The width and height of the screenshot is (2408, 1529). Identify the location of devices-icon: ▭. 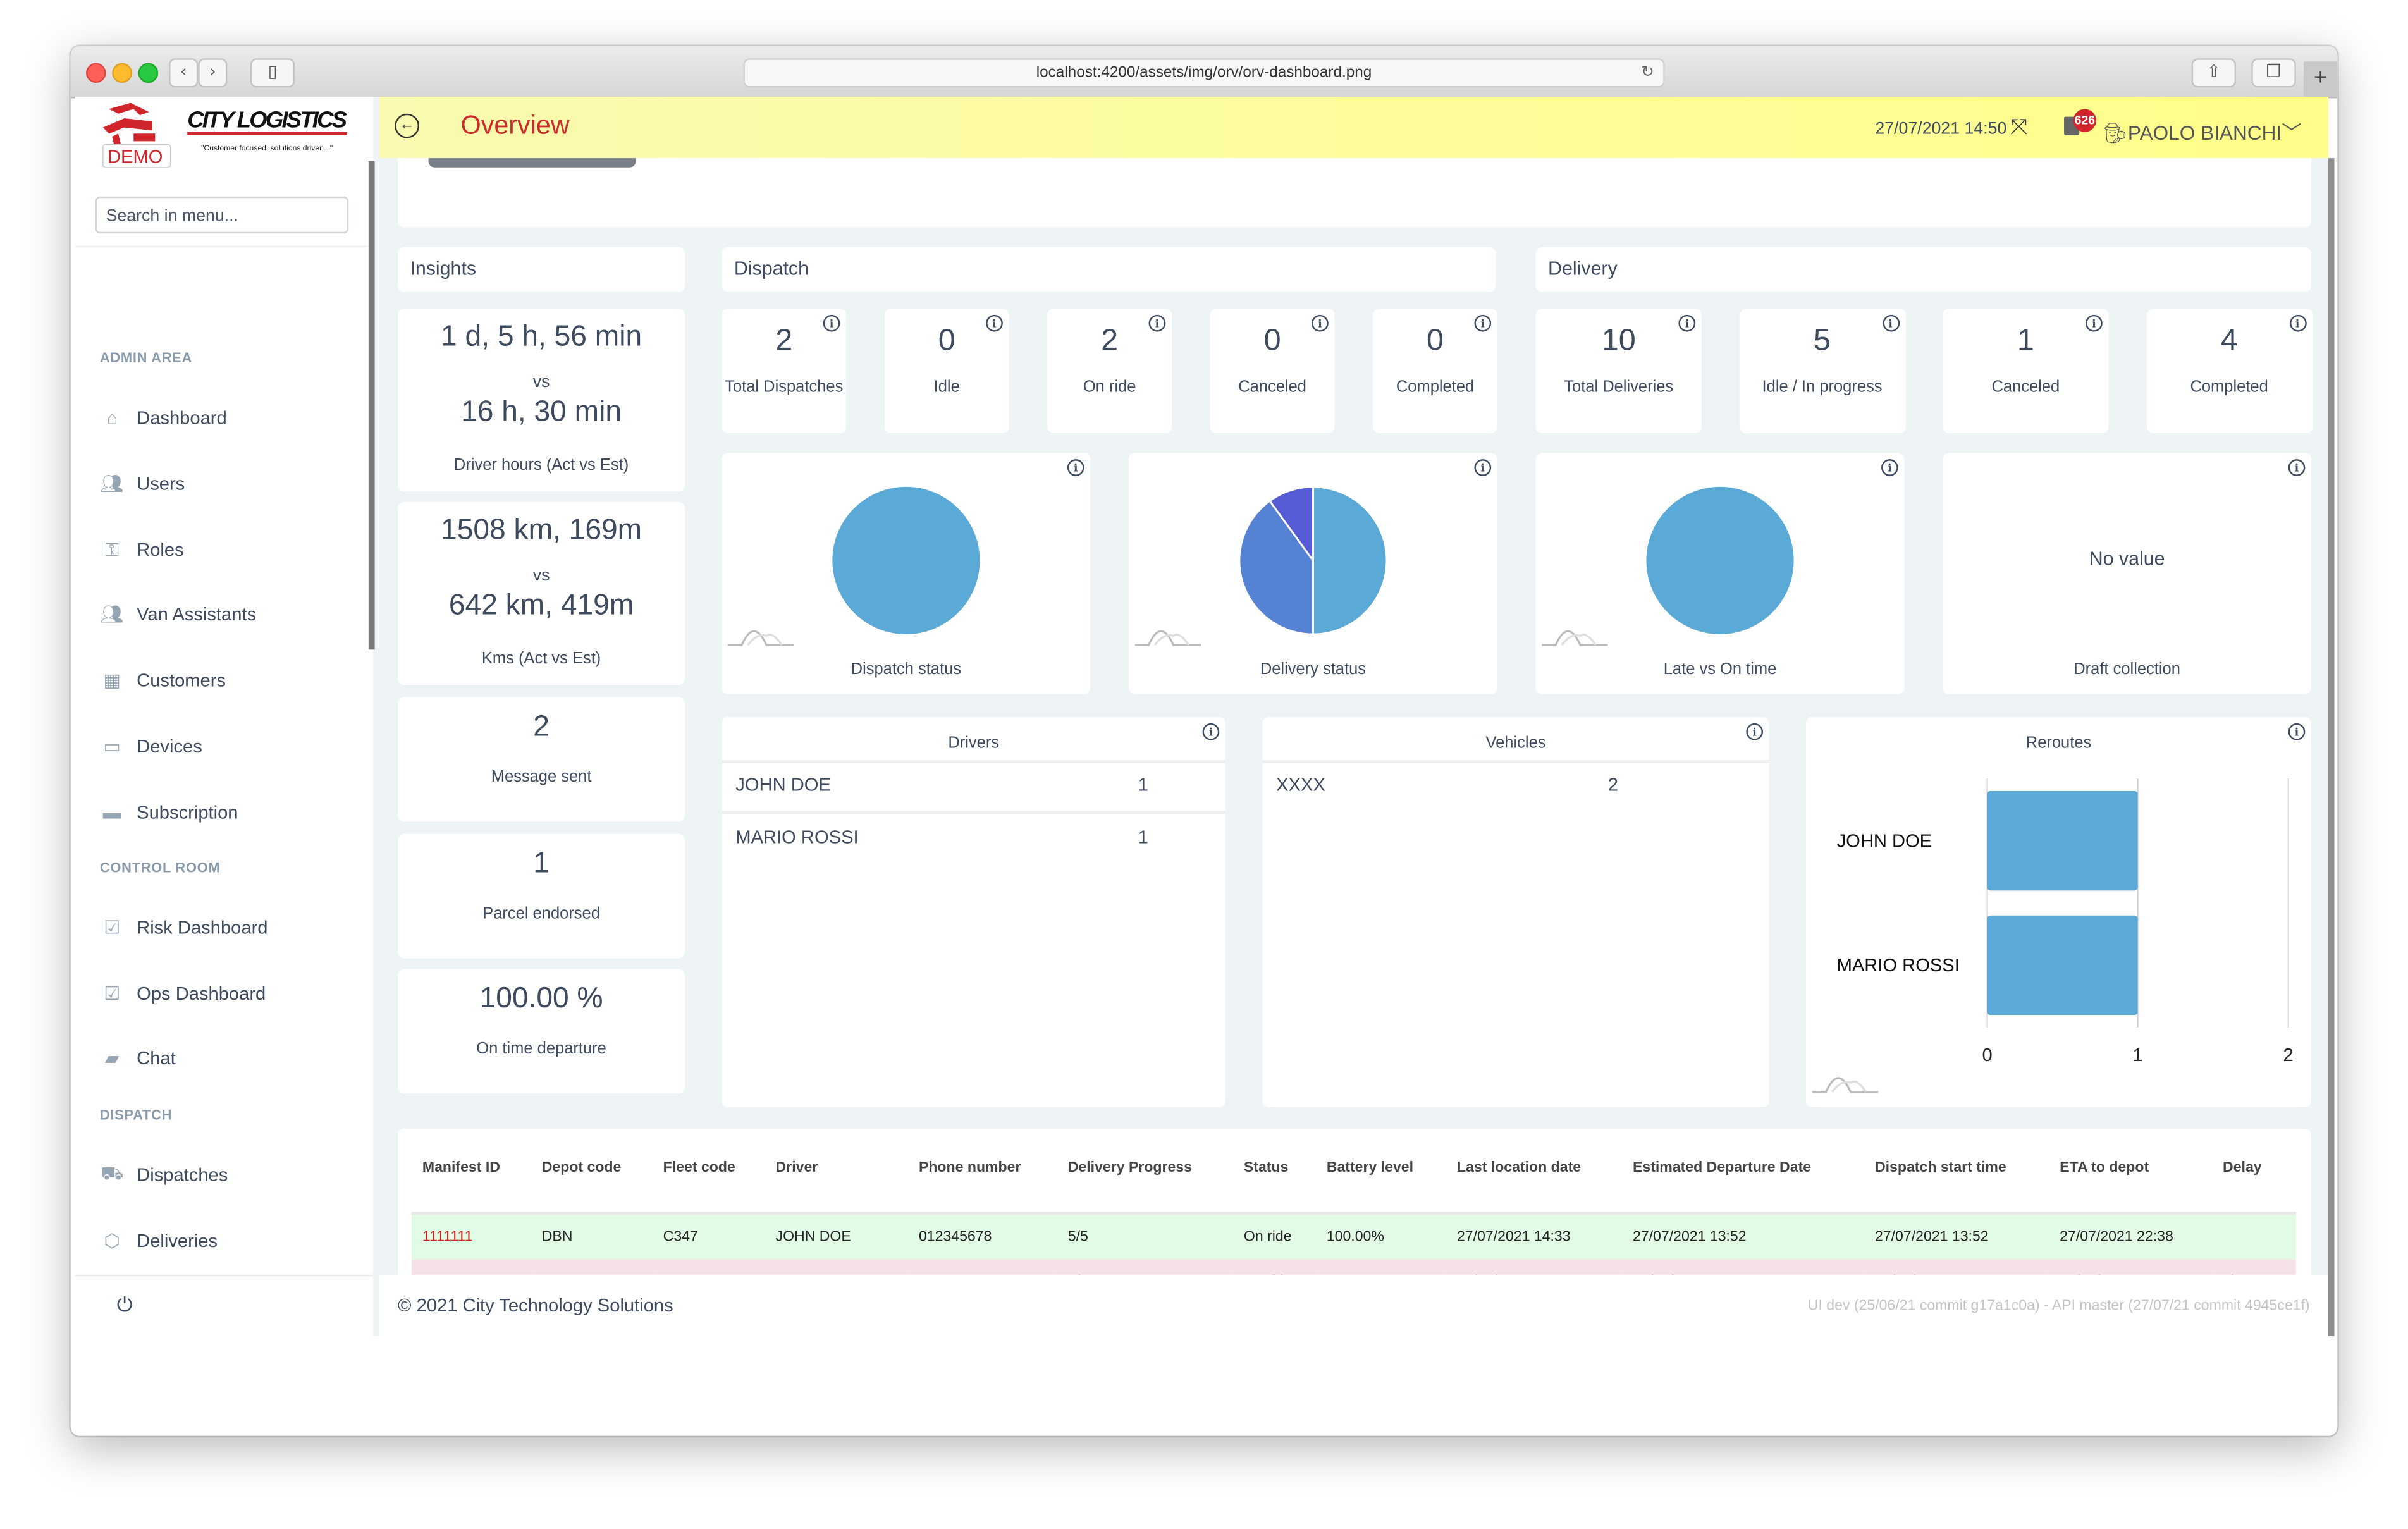
(112, 746).